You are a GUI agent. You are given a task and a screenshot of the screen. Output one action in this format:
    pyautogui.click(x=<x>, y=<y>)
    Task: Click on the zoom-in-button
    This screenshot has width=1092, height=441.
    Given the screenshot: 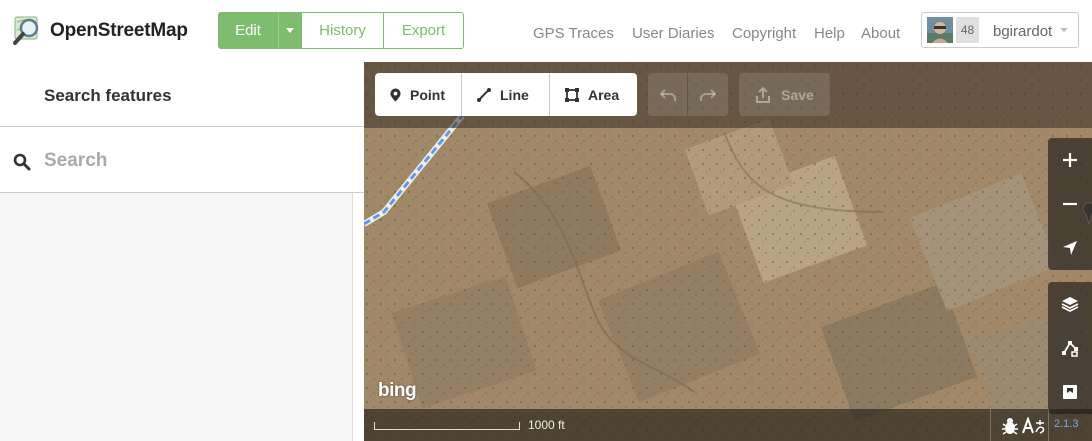 What is the action you would take?
    pyautogui.click(x=1070, y=160)
    